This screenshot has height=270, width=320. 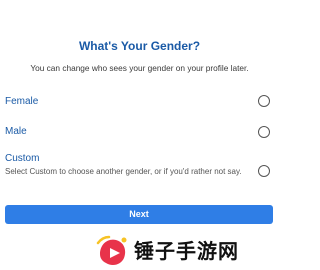 What do you see at coordinates (111, 250) in the screenshot?
I see `watermark-logo-icon` at bounding box center [111, 250].